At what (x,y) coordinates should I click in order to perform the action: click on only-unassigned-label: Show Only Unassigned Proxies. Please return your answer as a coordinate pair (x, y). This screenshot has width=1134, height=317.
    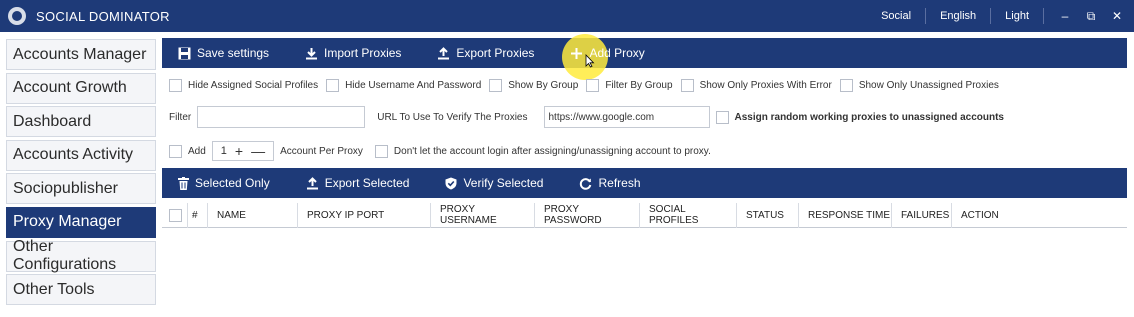
    Looking at the image, I should click on (928, 85).